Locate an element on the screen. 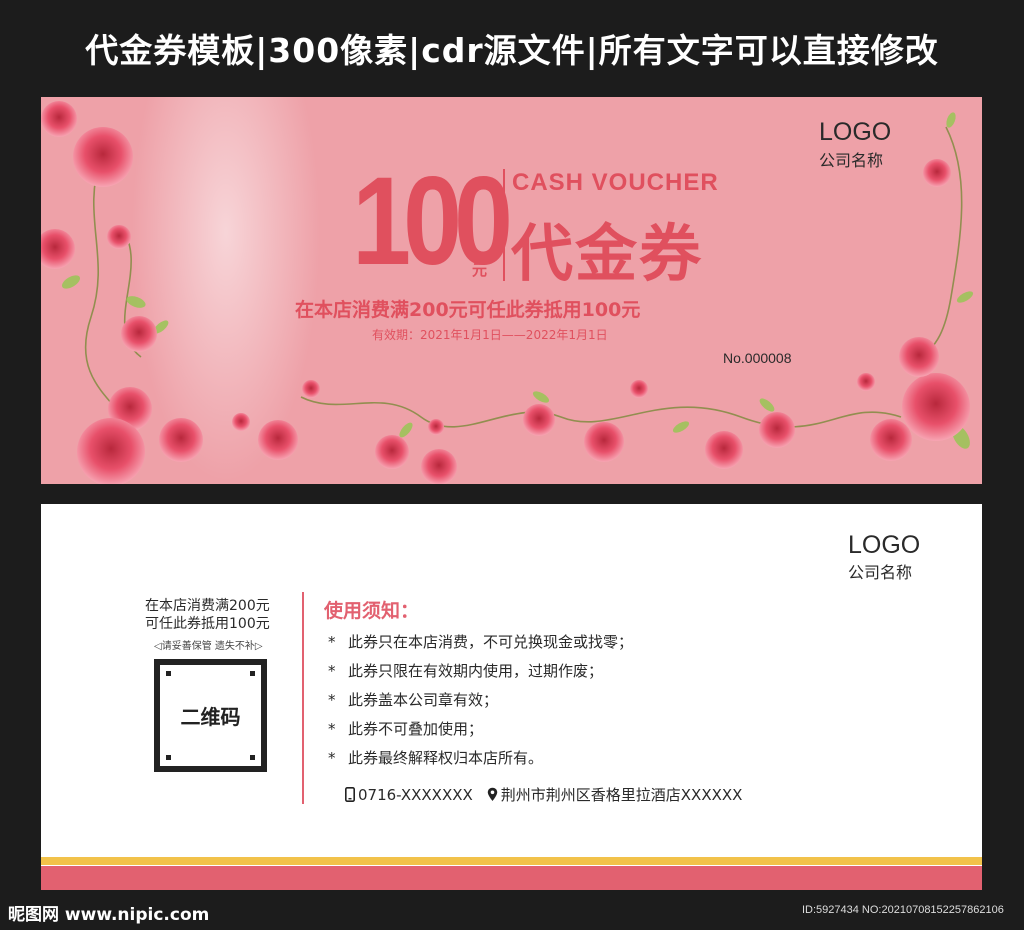 The height and width of the screenshot is (930, 1024). contact-info: 0716-XXXXXXX 荆州市荆州区香格里拉酒店XXXXXX is located at coordinates (550, 794).